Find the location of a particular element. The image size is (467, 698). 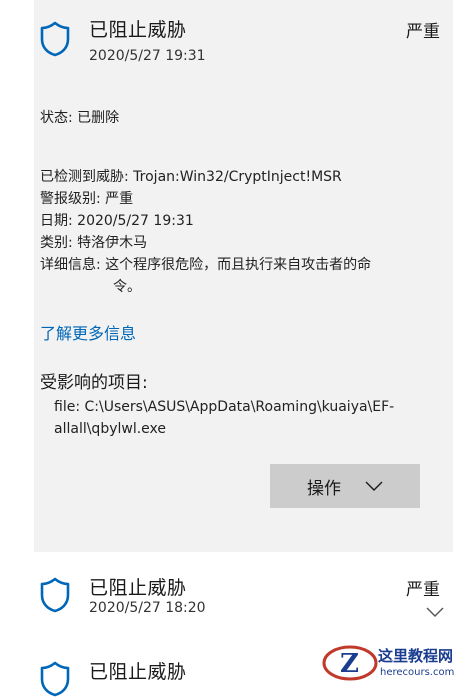

learn-more-link: 了解更多信息 is located at coordinates (88, 332).